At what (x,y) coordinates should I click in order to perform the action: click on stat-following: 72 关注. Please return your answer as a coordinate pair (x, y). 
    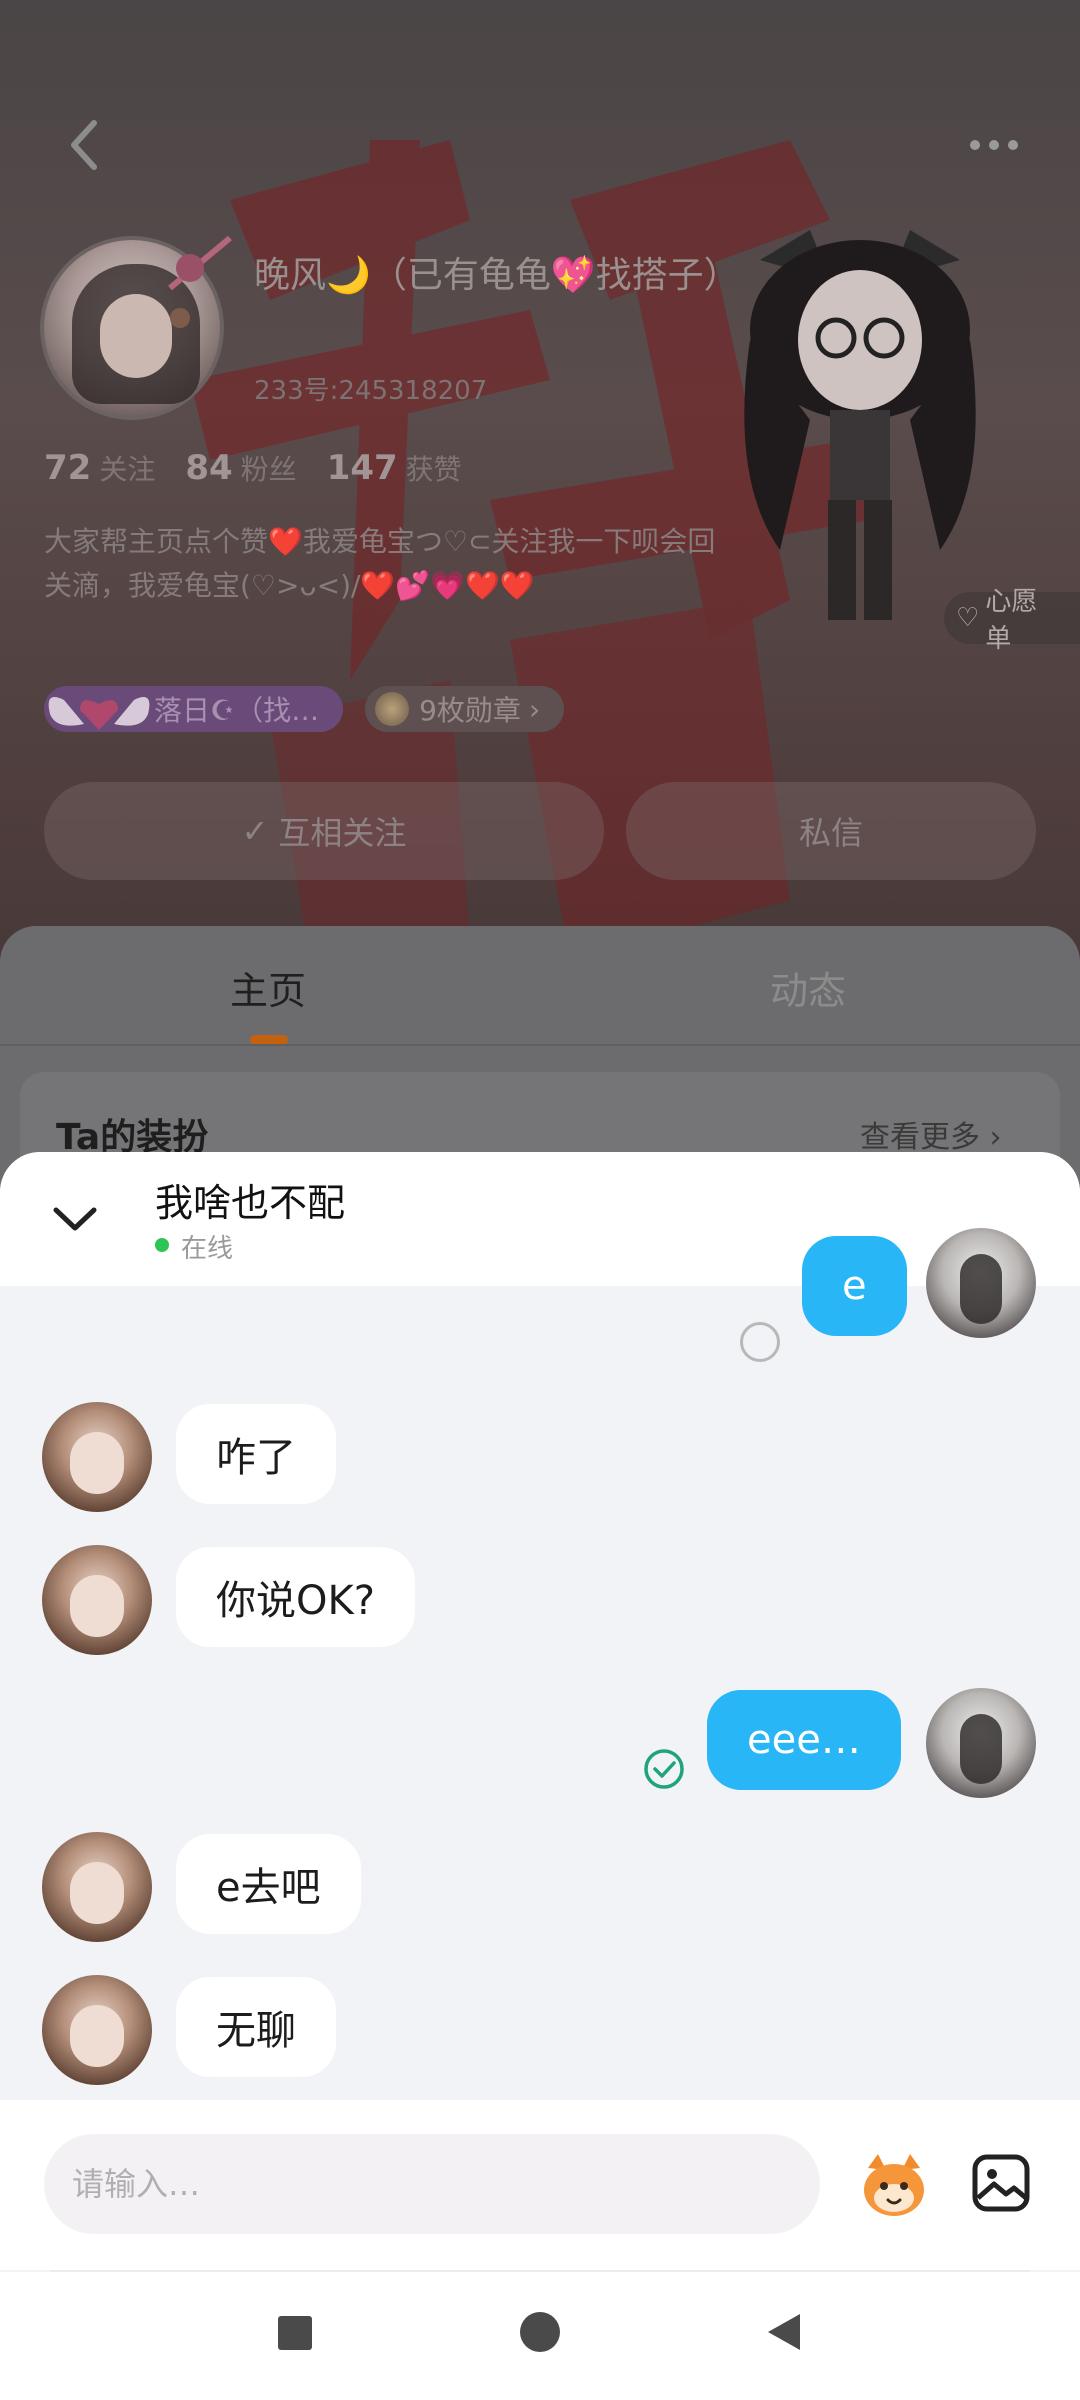
    Looking at the image, I should click on (99, 468).